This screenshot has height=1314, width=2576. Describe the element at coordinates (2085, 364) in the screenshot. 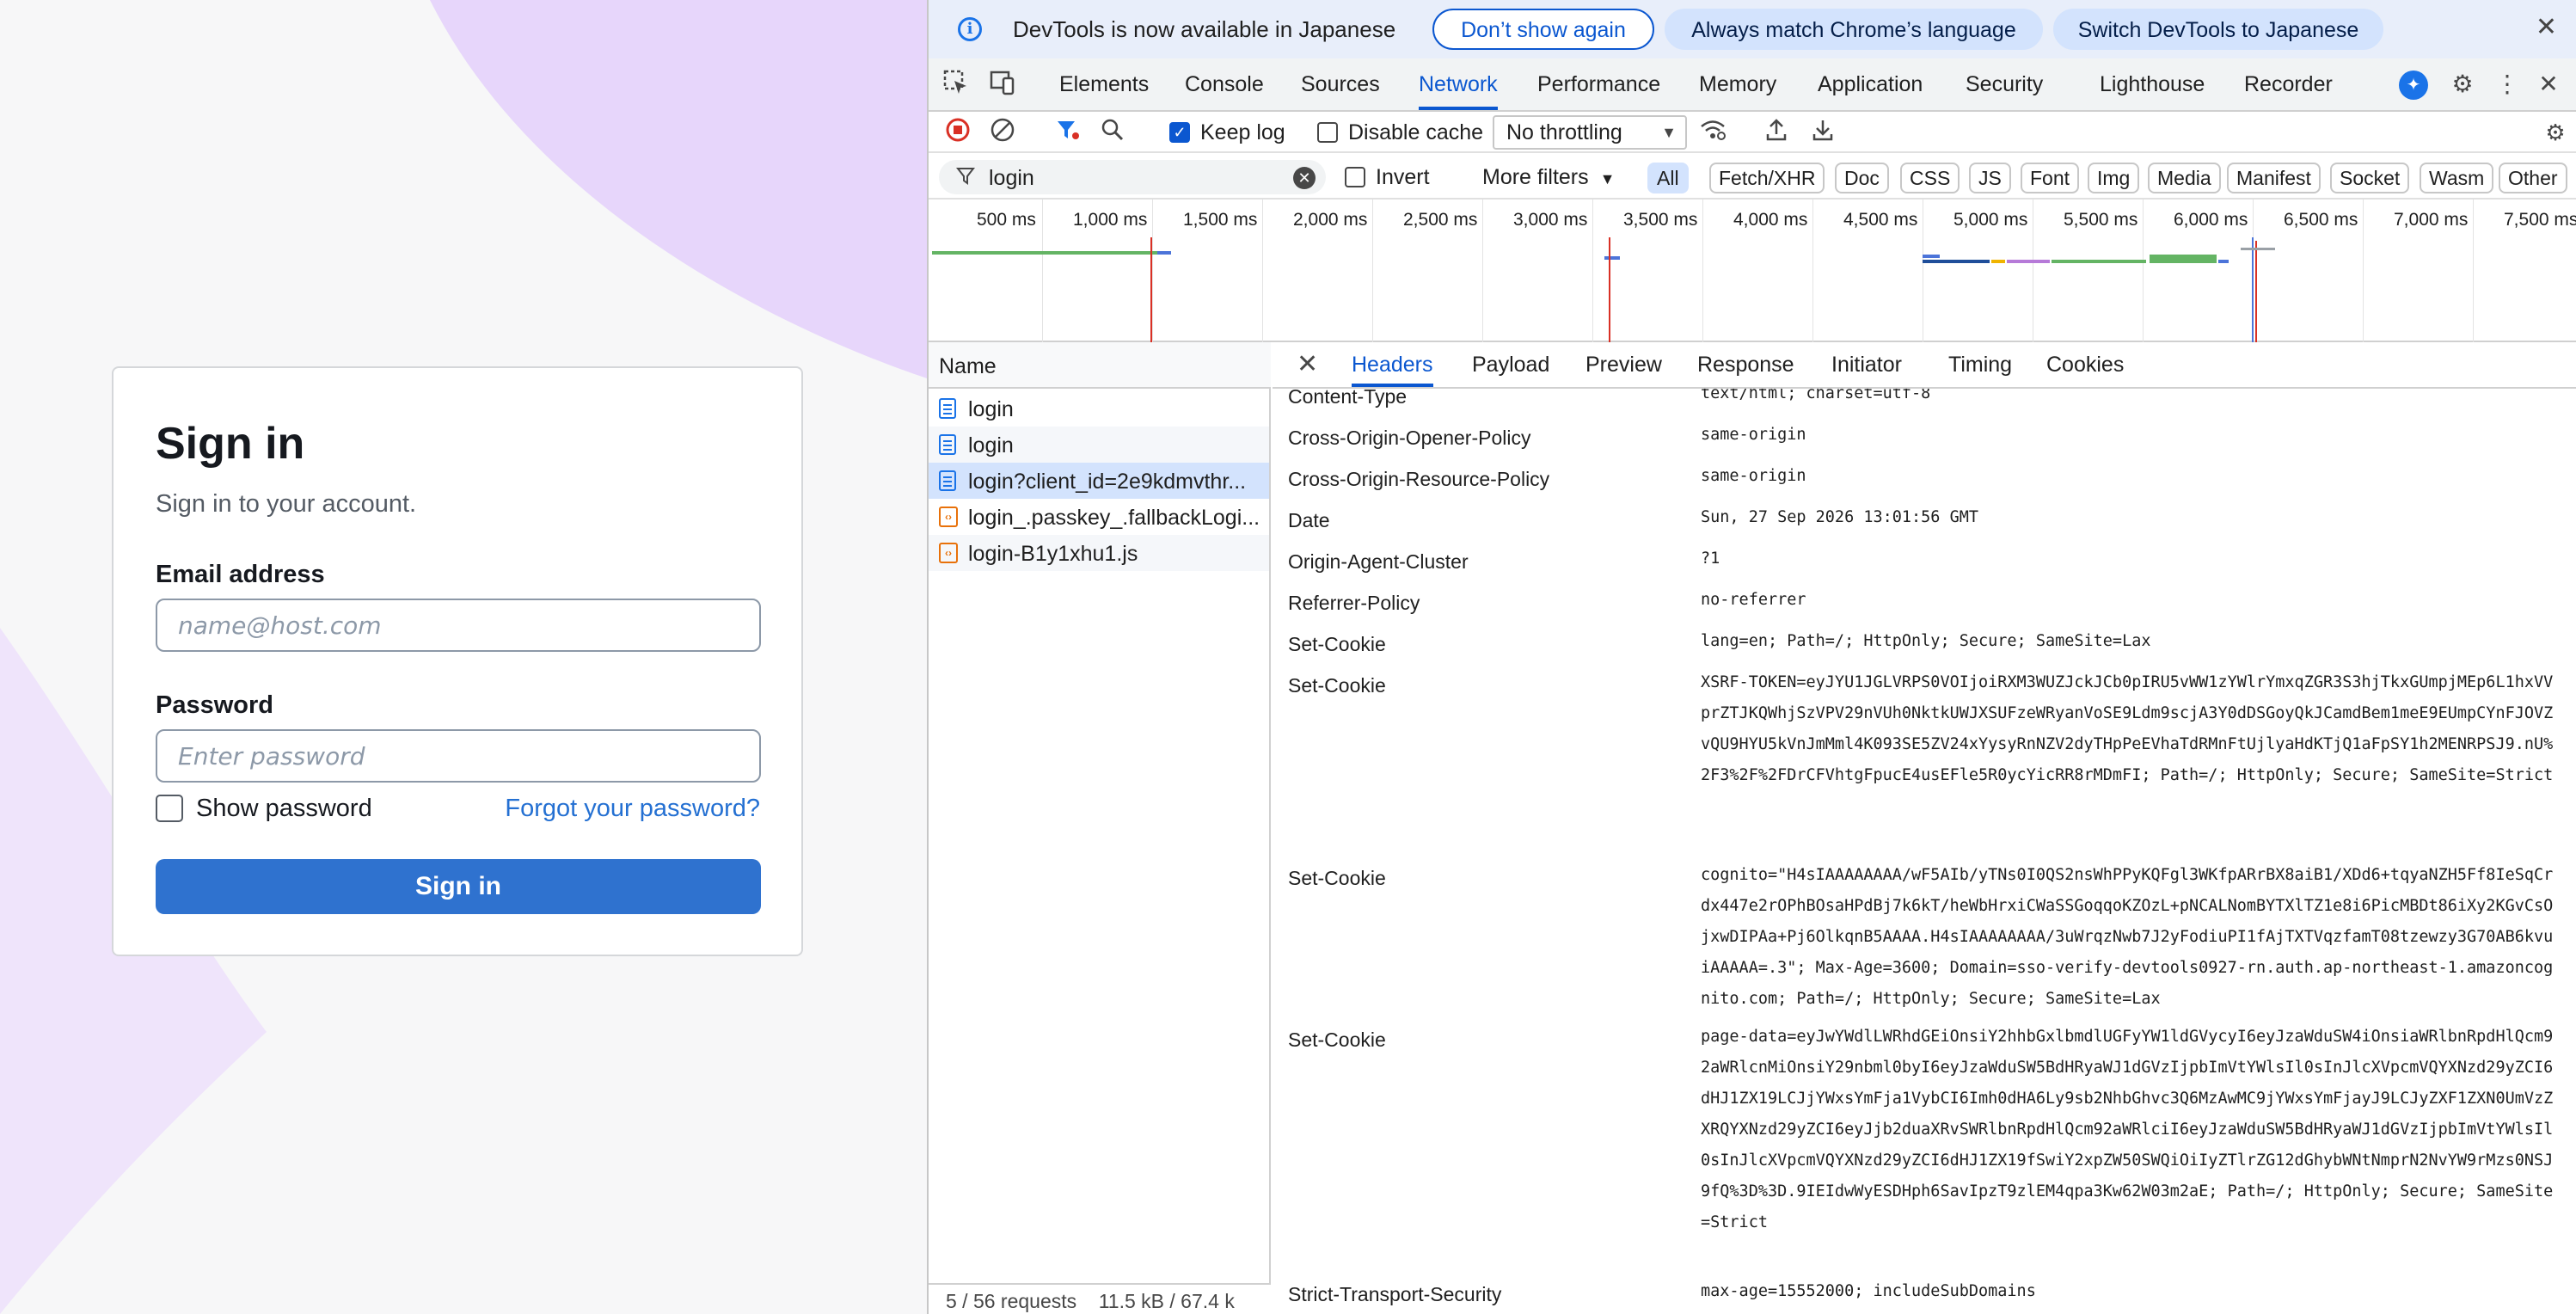

I see `tab-cookies: Cookies` at that location.